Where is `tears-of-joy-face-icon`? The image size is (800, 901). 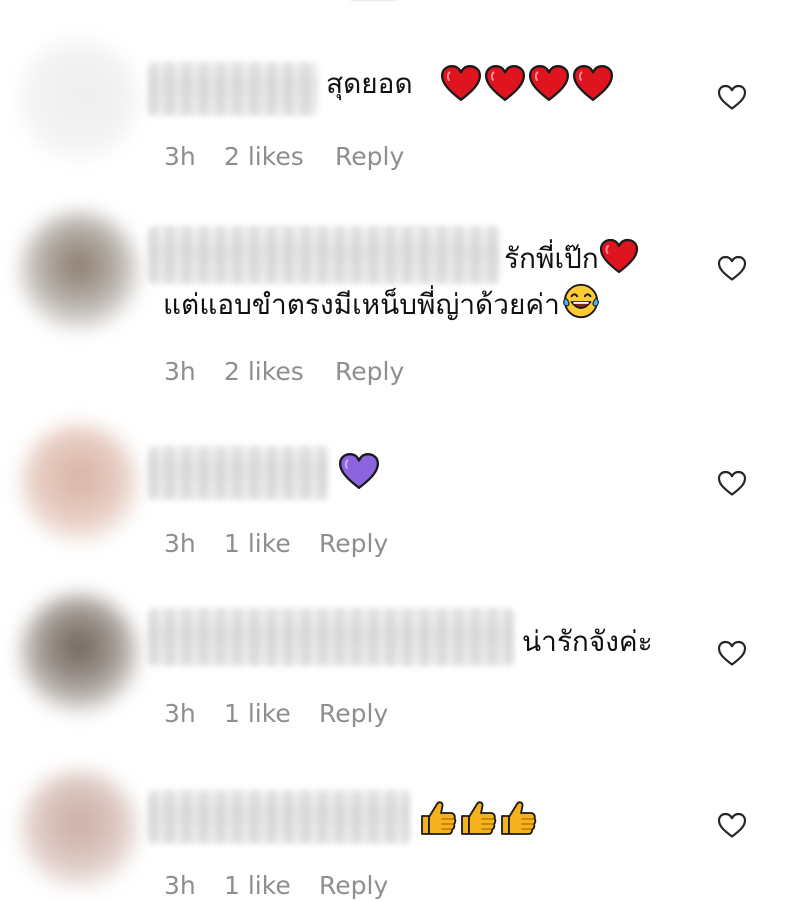 tears-of-joy-face-icon is located at coordinates (581, 301).